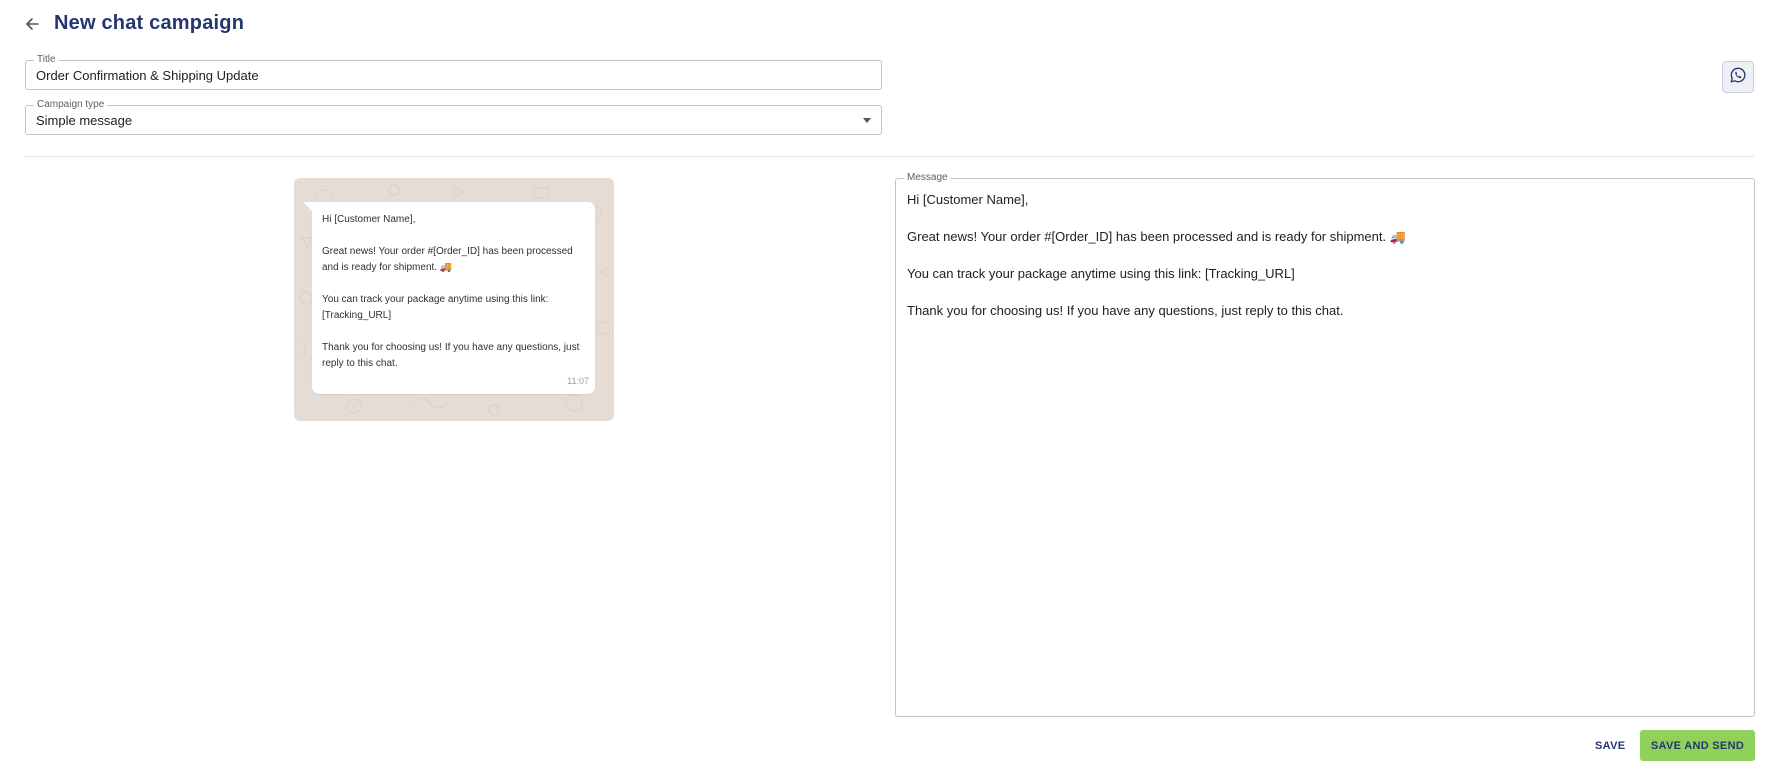 The width and height of the screenshot is (1770, 772). Describe the element at coordinates (1697, 745) in the screenshot. I see `save-and-send-button: SAVE AND SEND` at that location.